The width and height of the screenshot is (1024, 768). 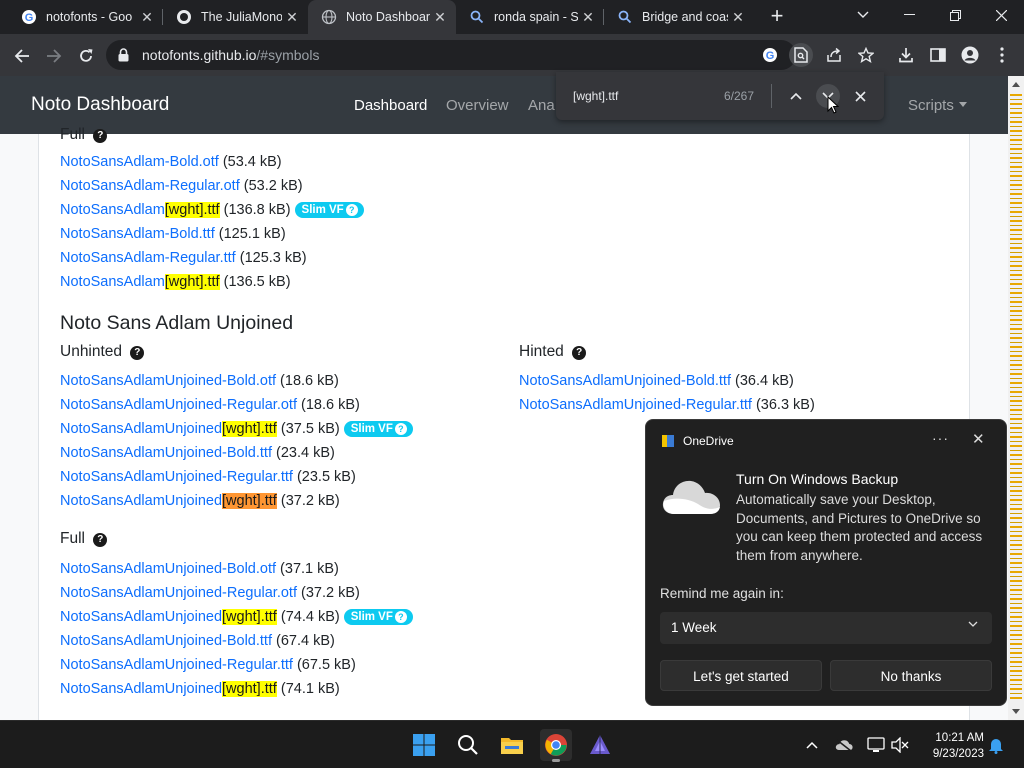 What do you see at coordinates (192, 210) in the screenshot?
I see `search-match-highlight: [wght].ttf` at bounding box center [192, 210].